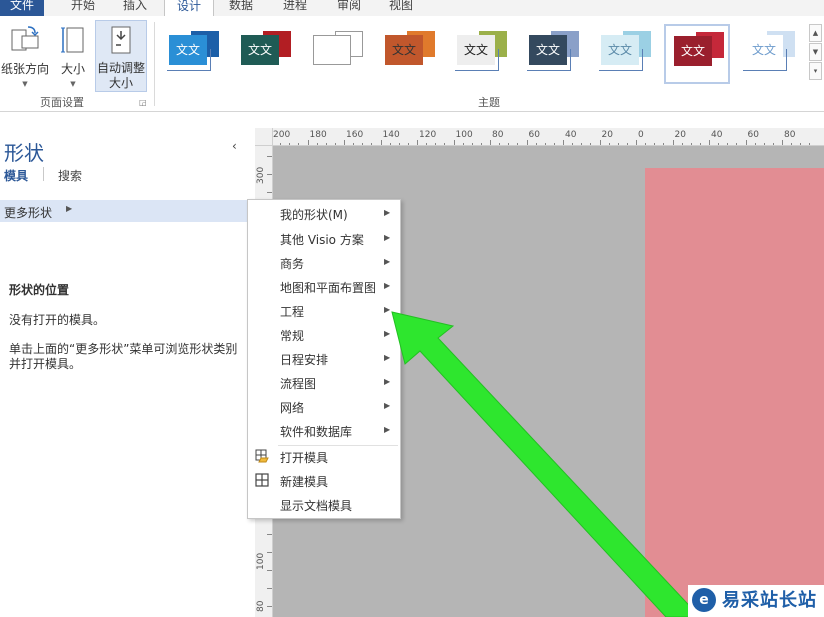 Image resolution: width=824 pixels, height=617 pixels. I want to click on menu-item: 日程安排 ▶, so click(324, 358).